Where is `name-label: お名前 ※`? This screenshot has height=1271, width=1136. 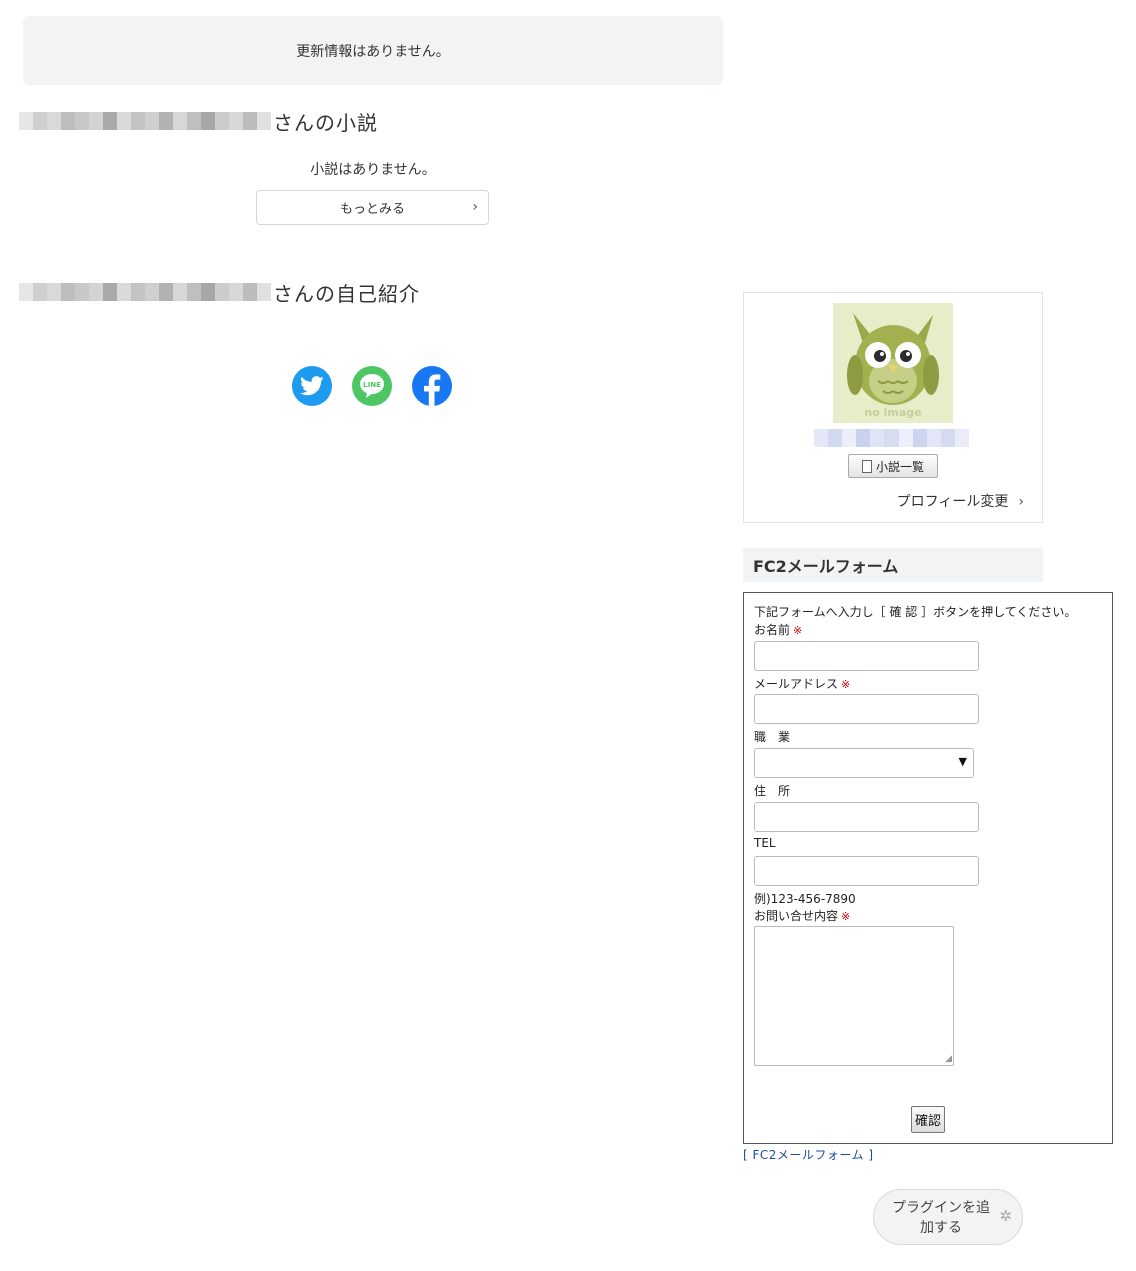
name-label: お名前 ※ is located at coordinates (778, 630).